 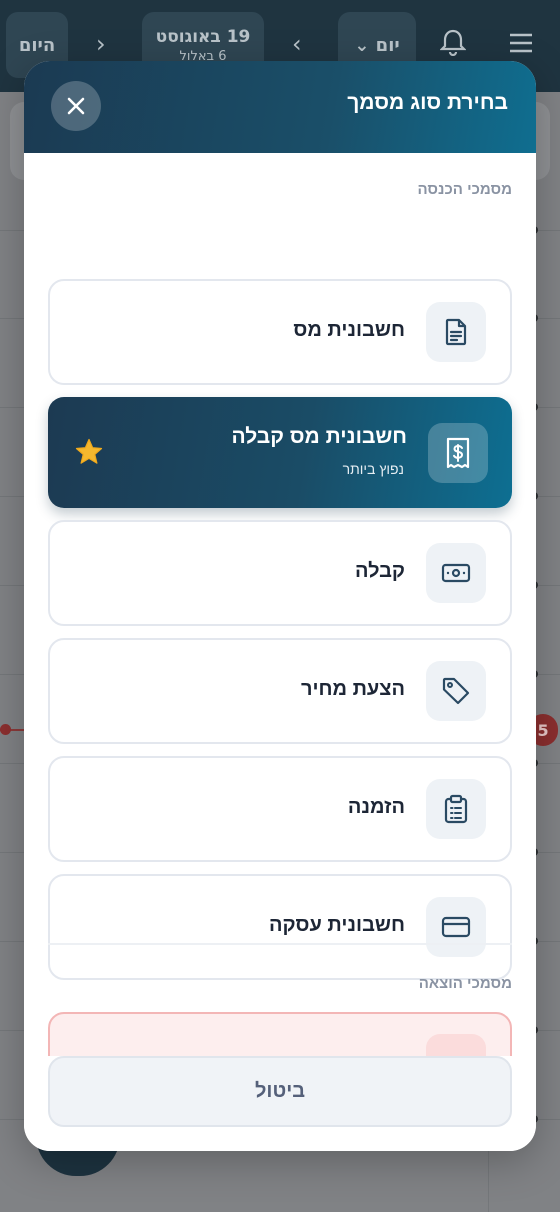 I want to click on doc-option-order: הזמנה, so click(x=280, y=809).